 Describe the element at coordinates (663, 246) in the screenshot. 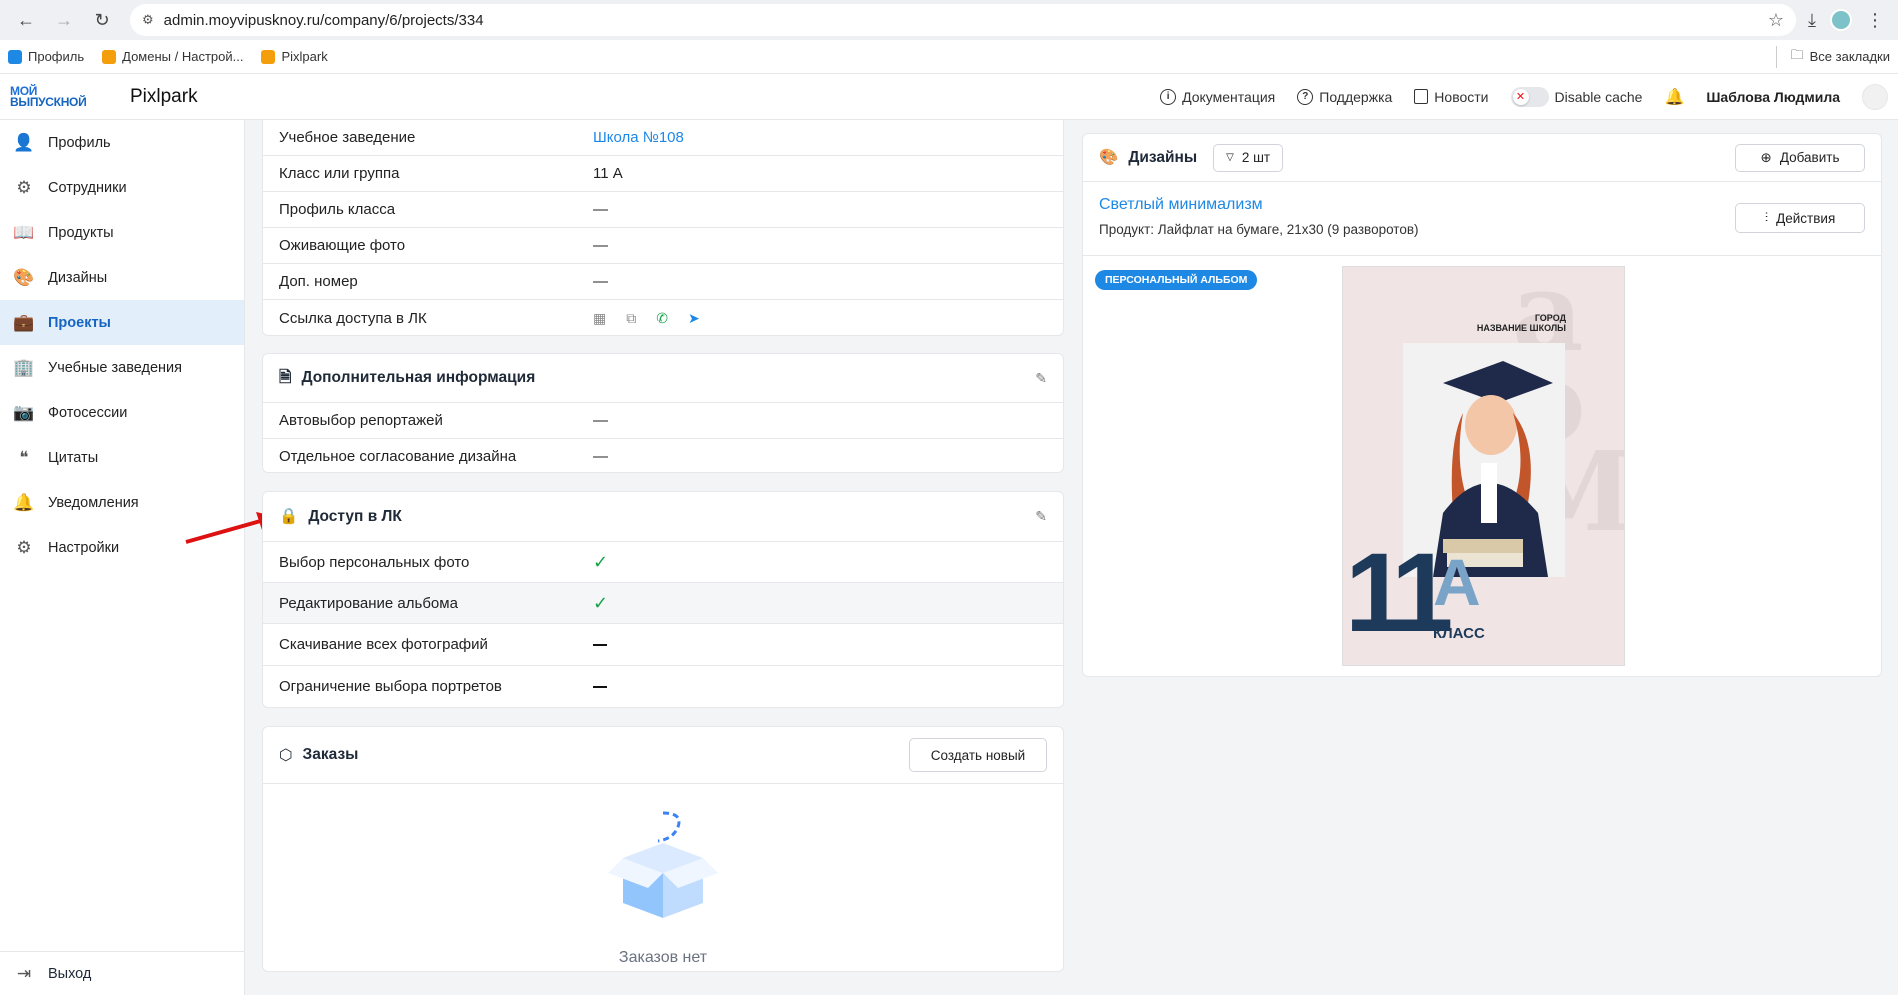

I see `info-row: Оживающие фото —` at that location.